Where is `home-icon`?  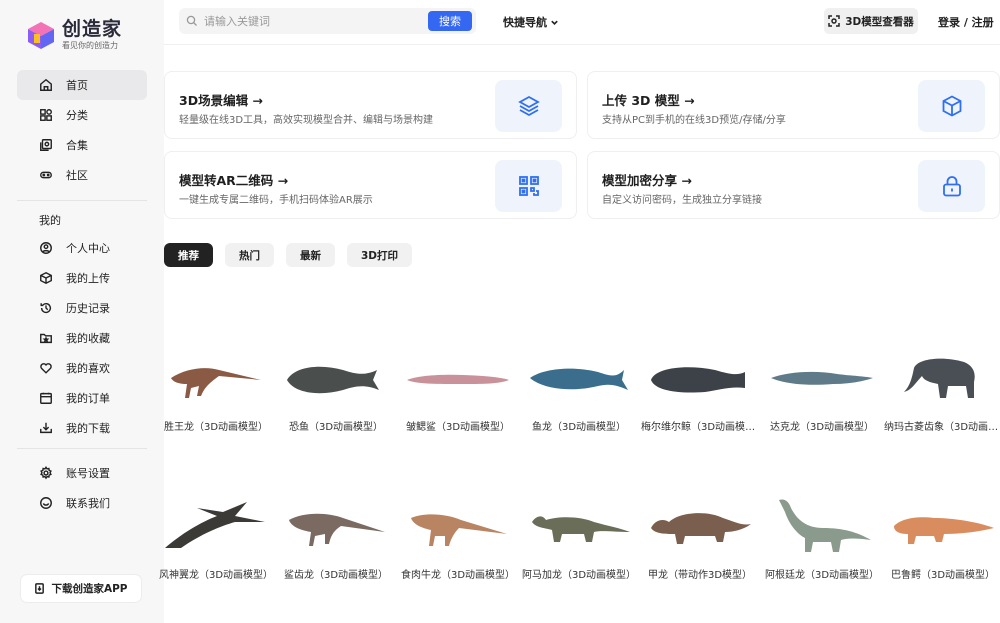 home-icon is located at coordinates (46, 85).